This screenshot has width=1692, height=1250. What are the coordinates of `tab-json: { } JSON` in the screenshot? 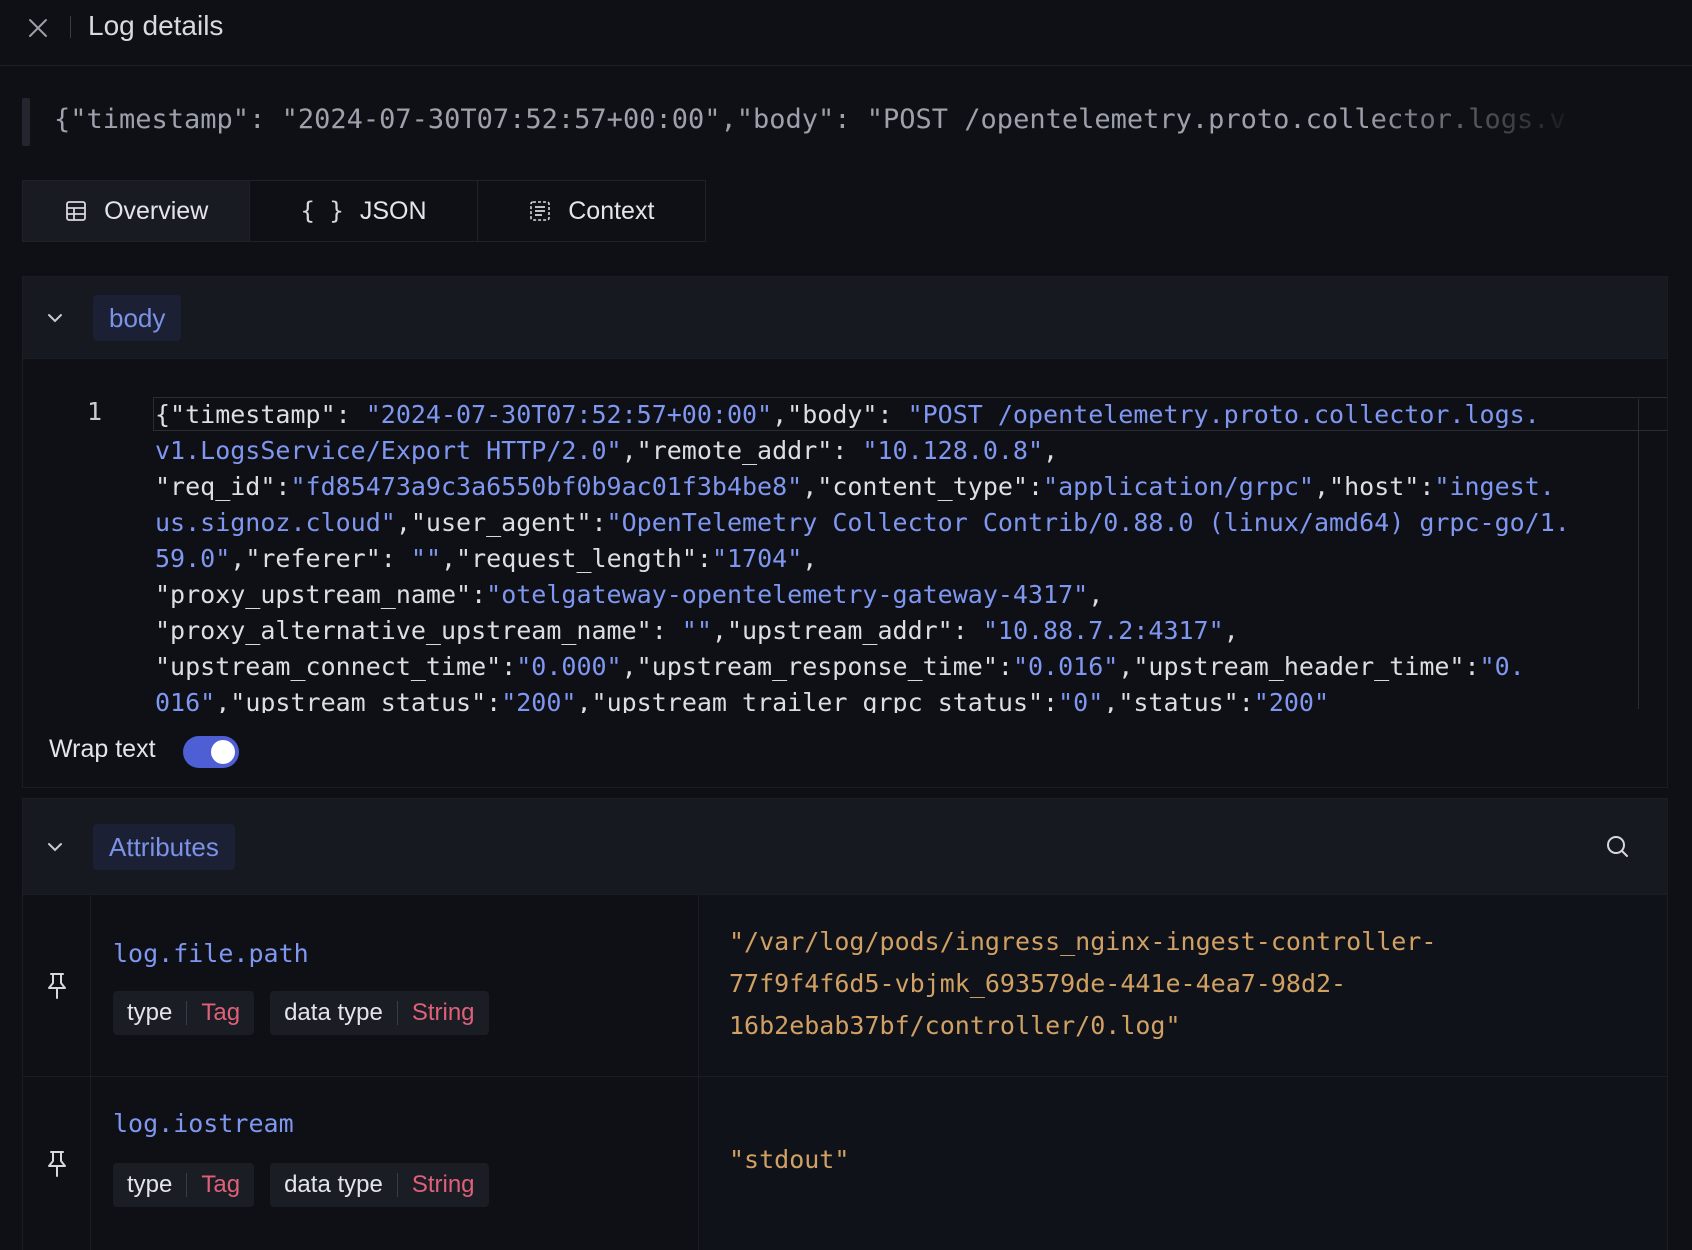 It's located at (364, 211).